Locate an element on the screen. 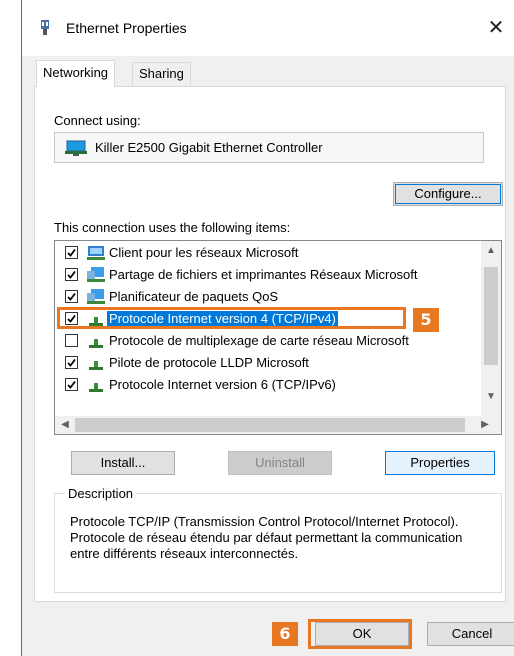 Image resolution: width=514 pixels, height=656 pixels. horizontal-scrollbar: ◀ ▶ is located at coordinates (278, 425).